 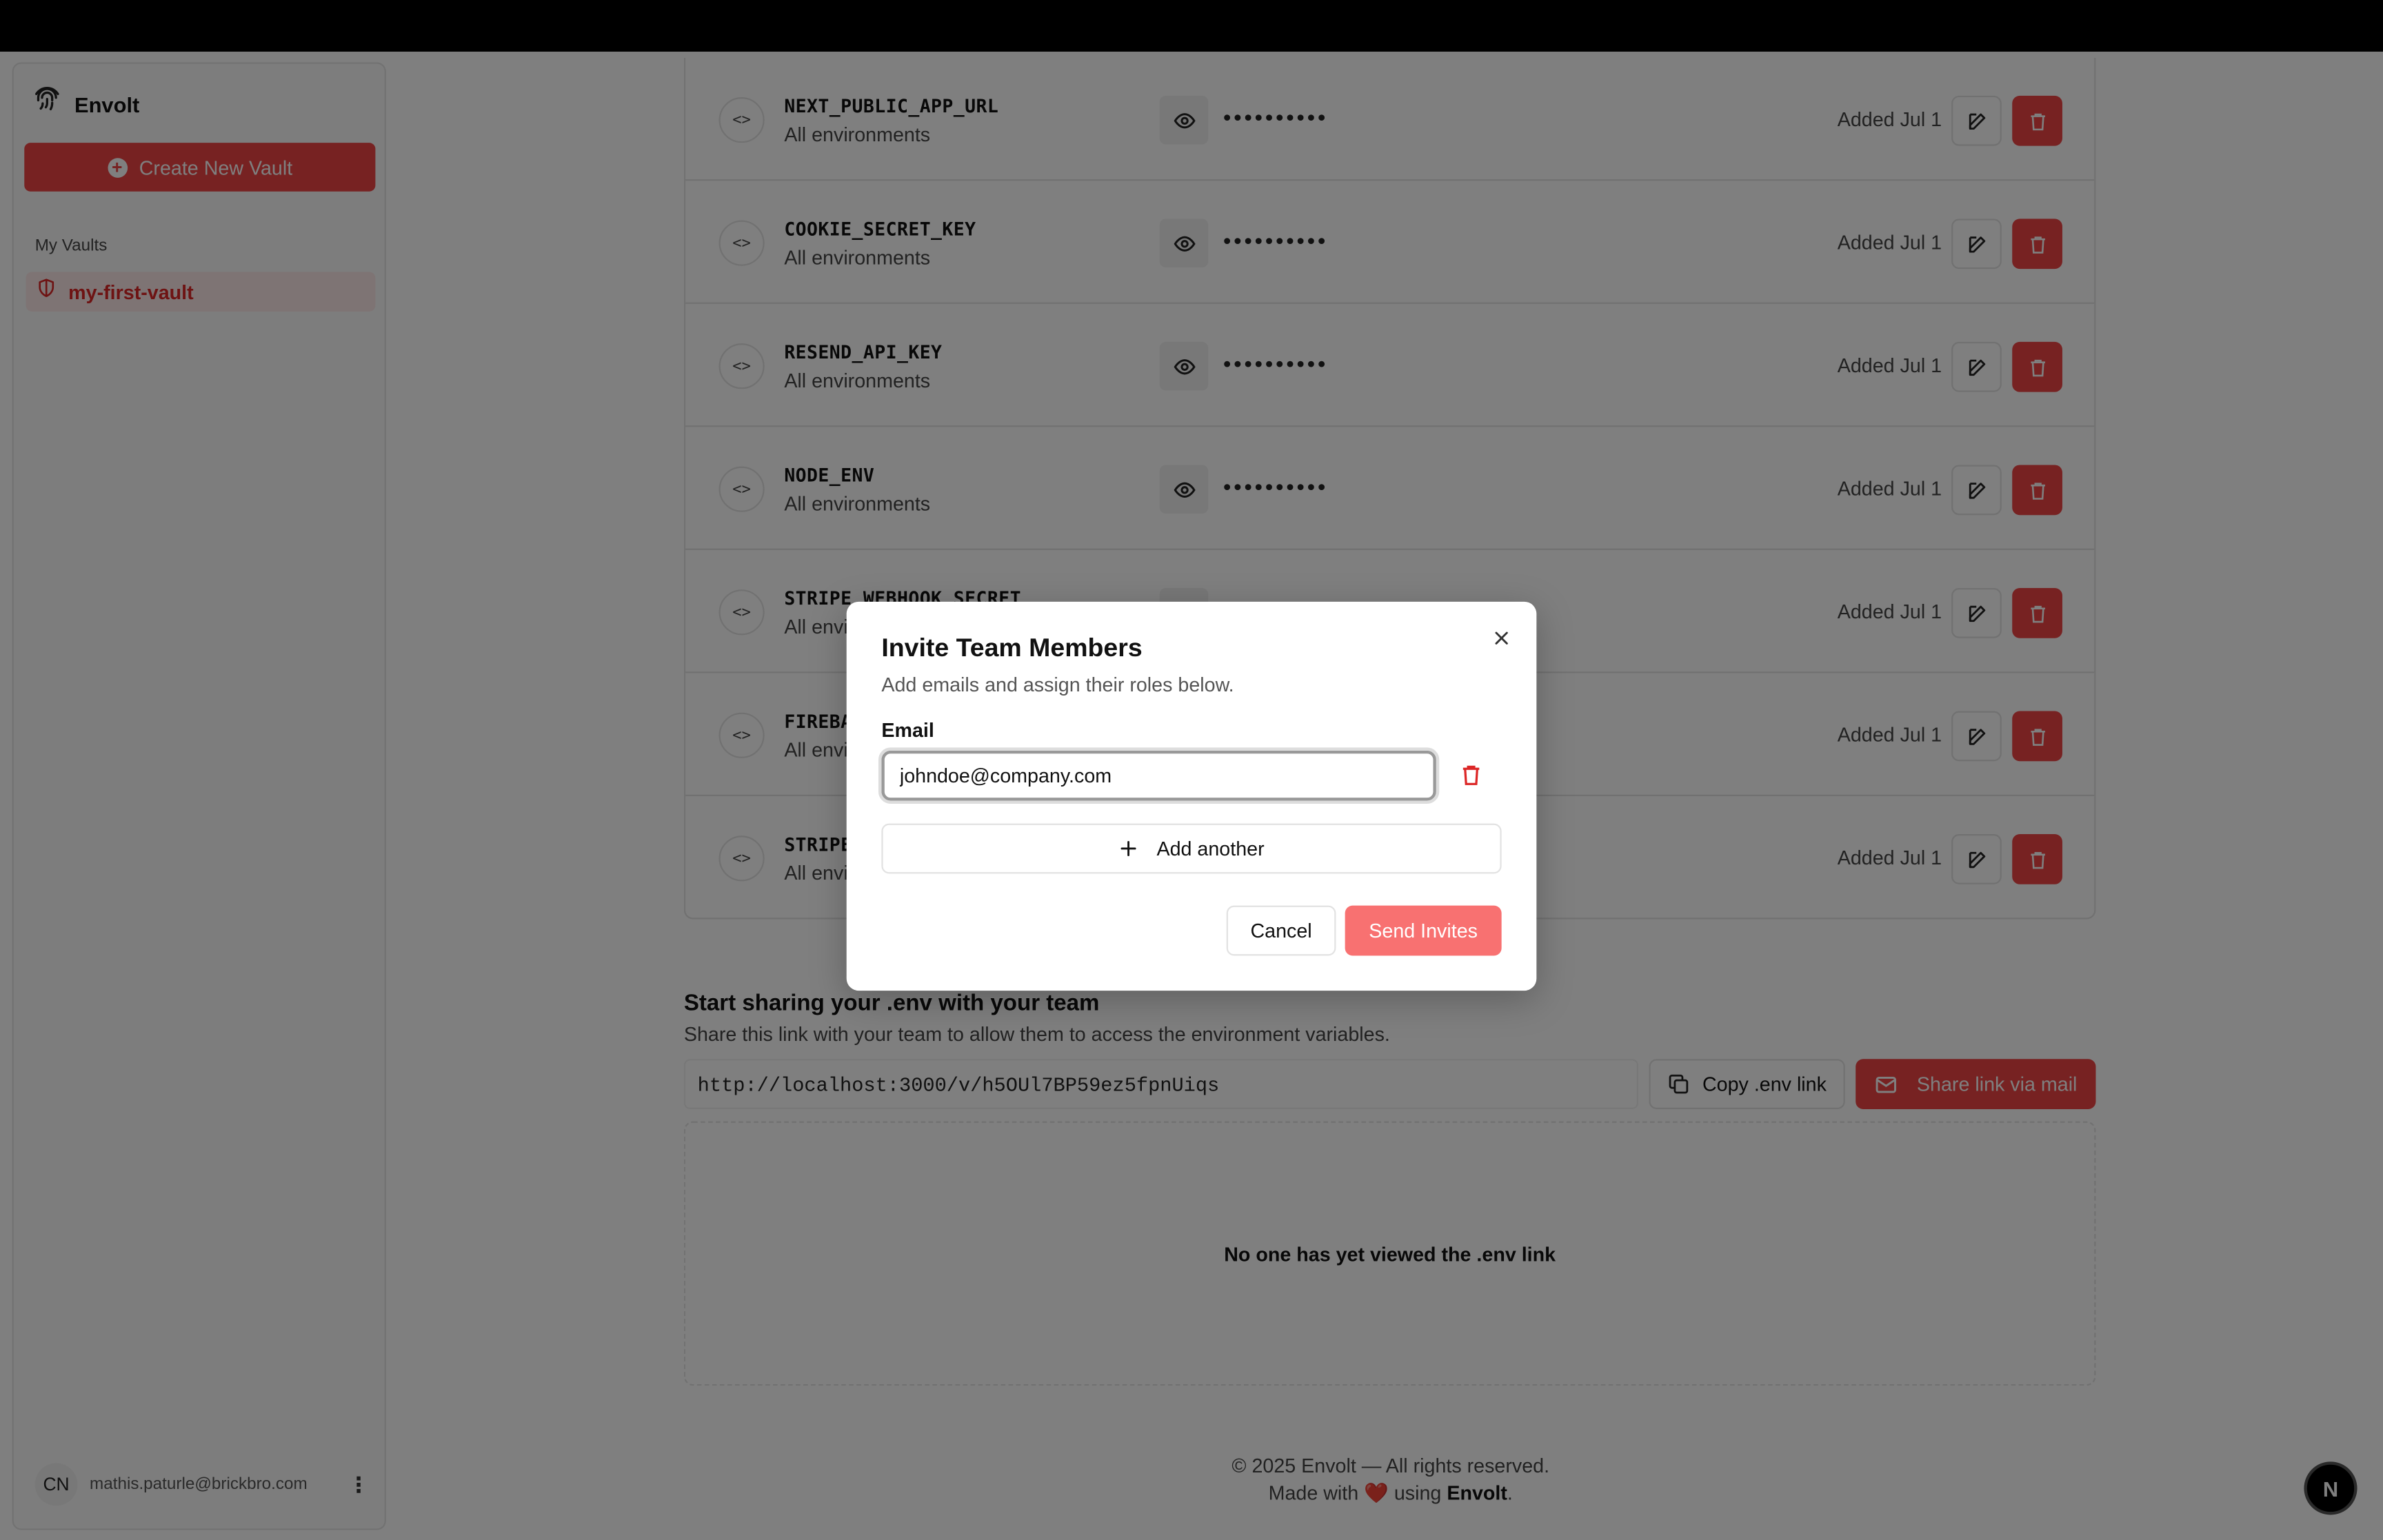 I want to click on trash-icon, so click(x=1473, y=776).